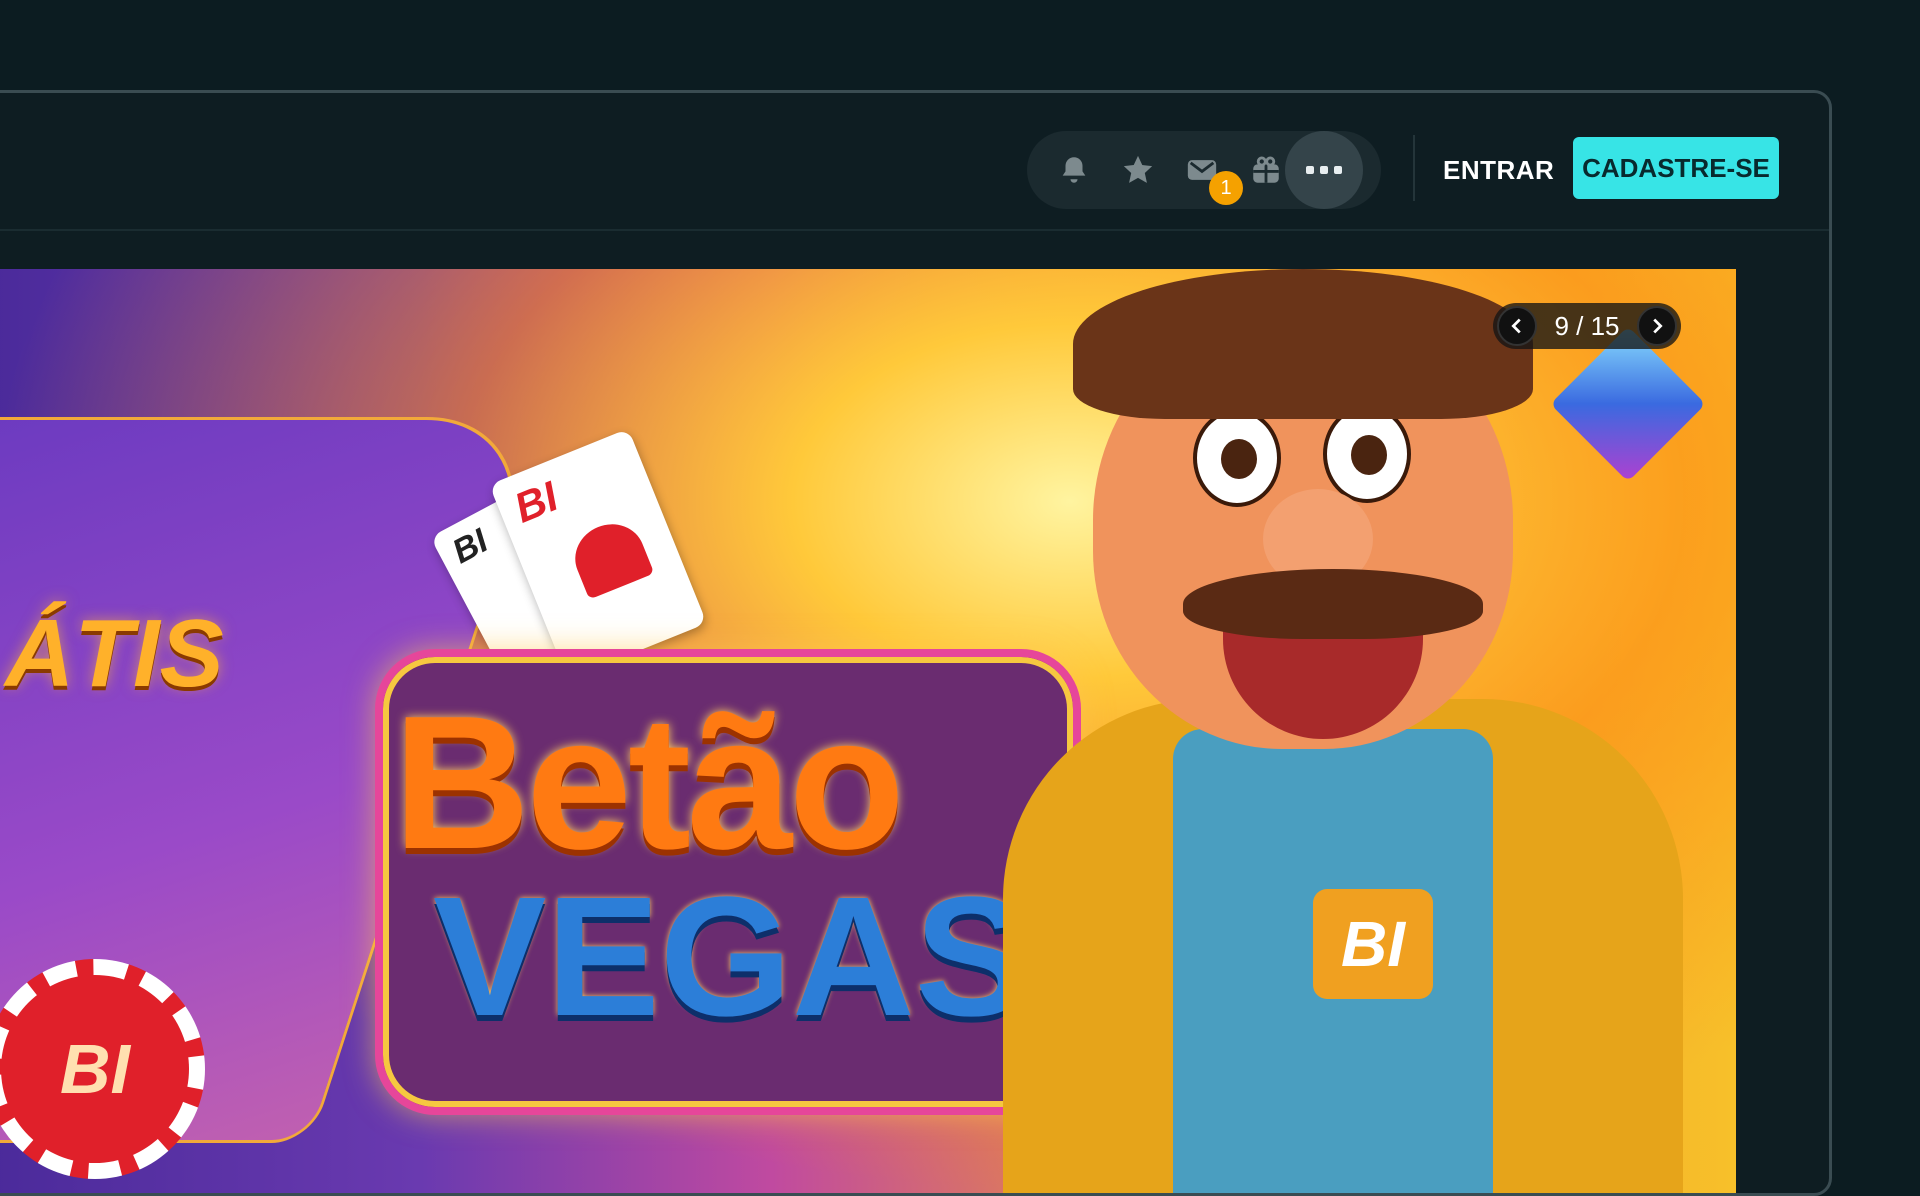  Describe the element at coordinates (731, 957) in the screenshot. I see `logo-vegas: VEGAS` at that location.